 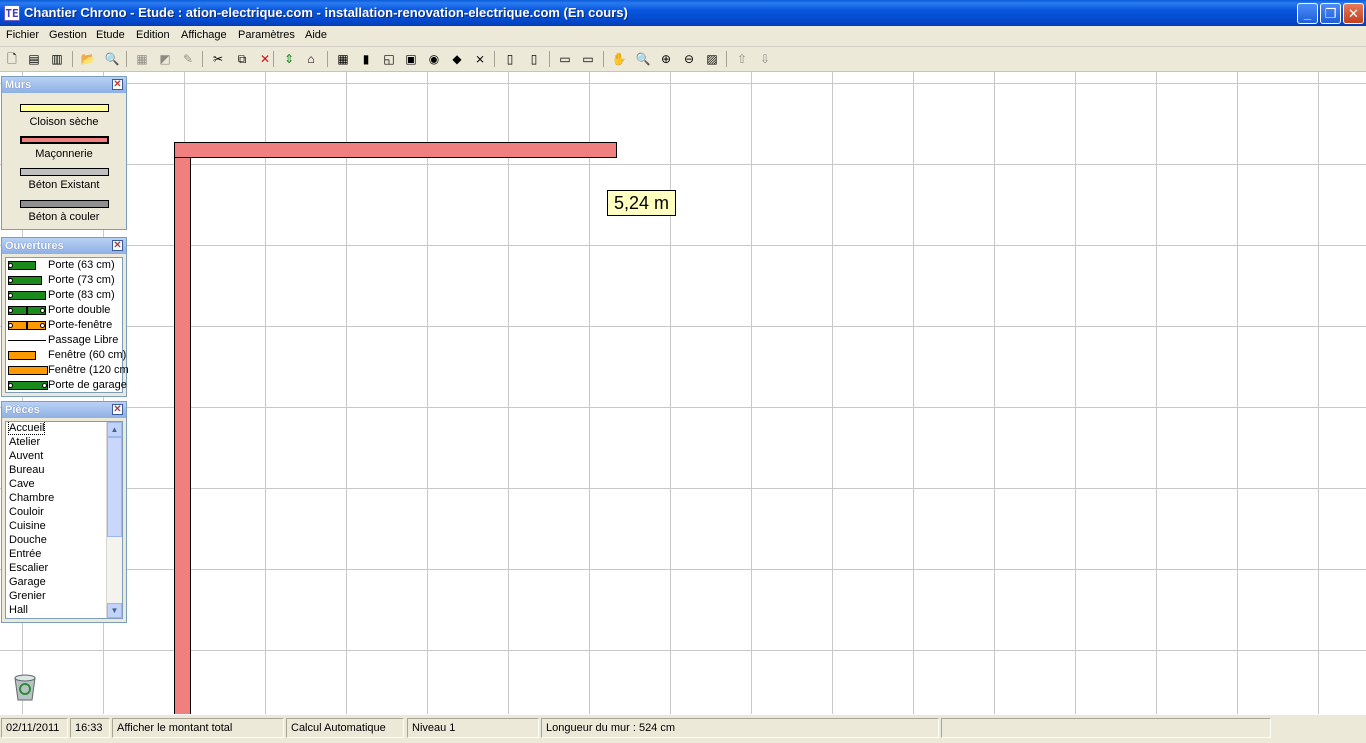 I want to click on list-icon: ▤, so click(x=34, y=59).